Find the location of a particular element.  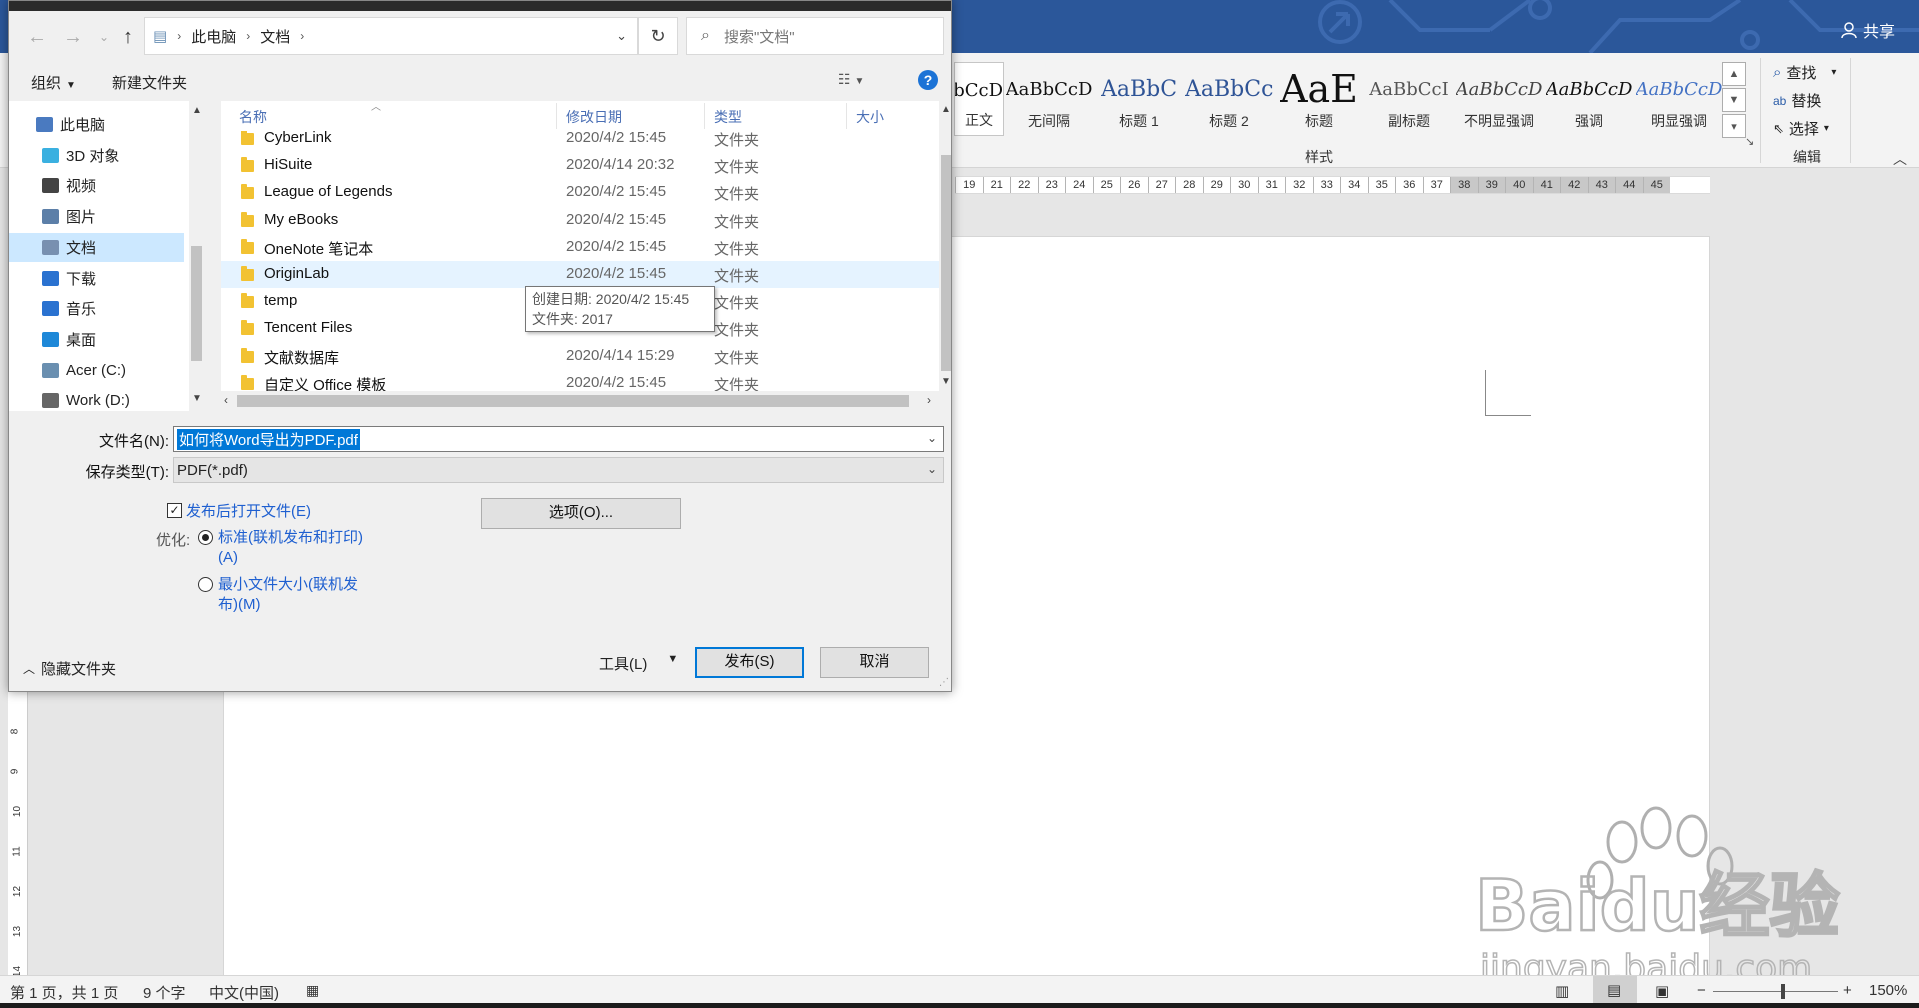

cancel-button: 取消 is located at coordinates (874, 662).